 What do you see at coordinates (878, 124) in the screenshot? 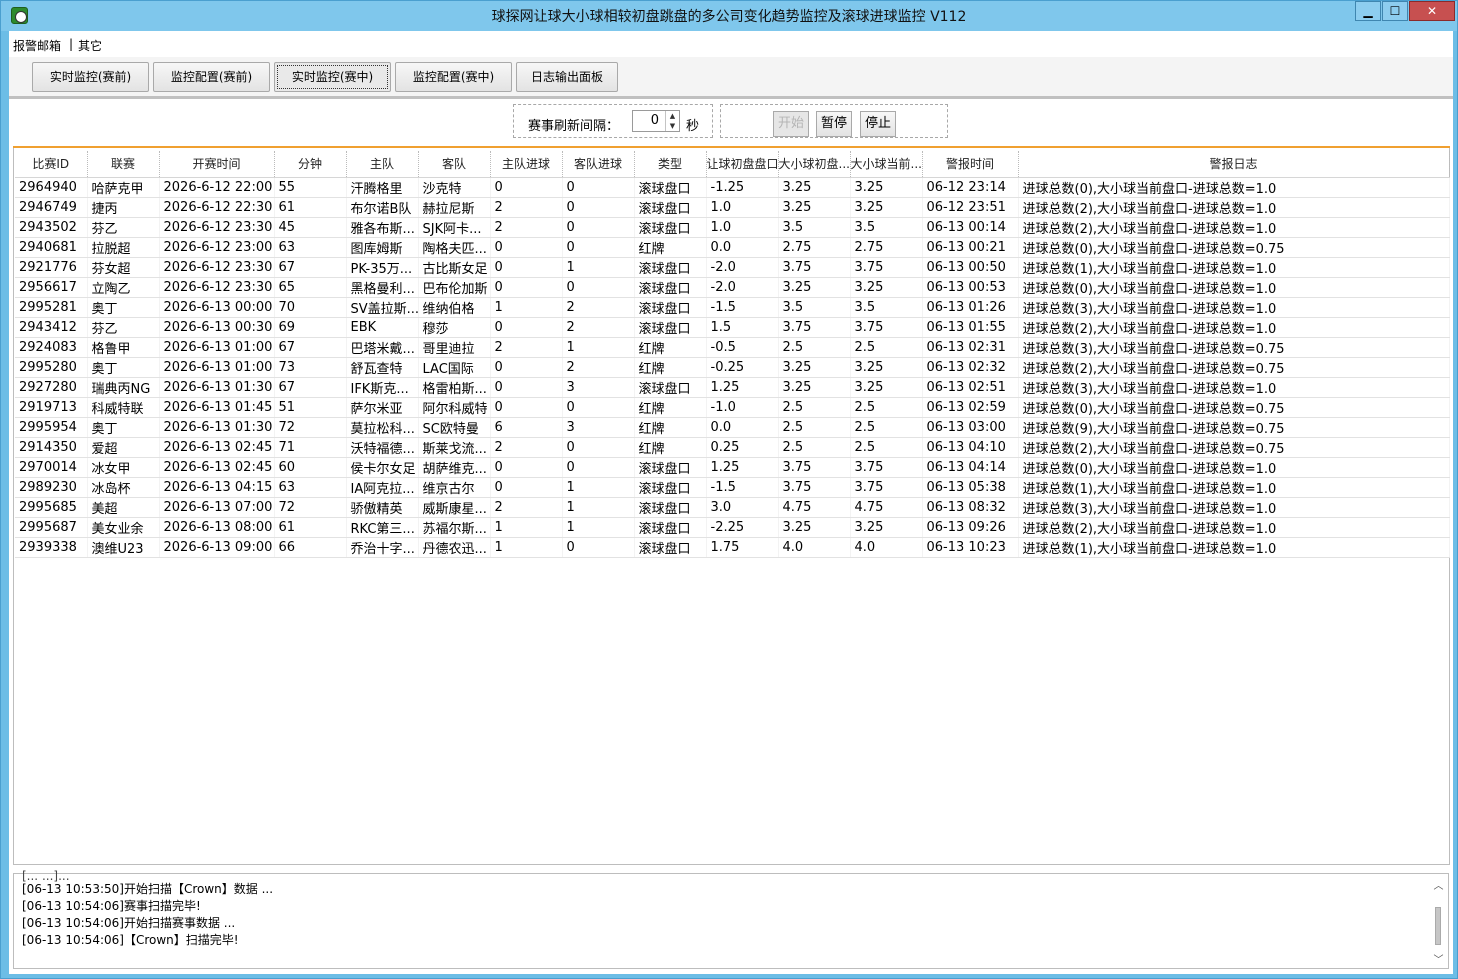
I see `stop-button: 停止` at bounding box center [878, 124].